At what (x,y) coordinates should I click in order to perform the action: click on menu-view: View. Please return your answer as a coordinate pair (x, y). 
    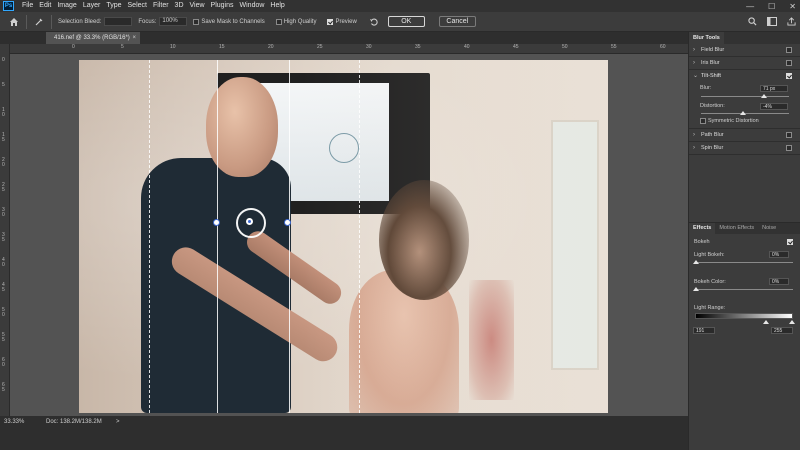
    Looking at the image, I should click on (197, 6).